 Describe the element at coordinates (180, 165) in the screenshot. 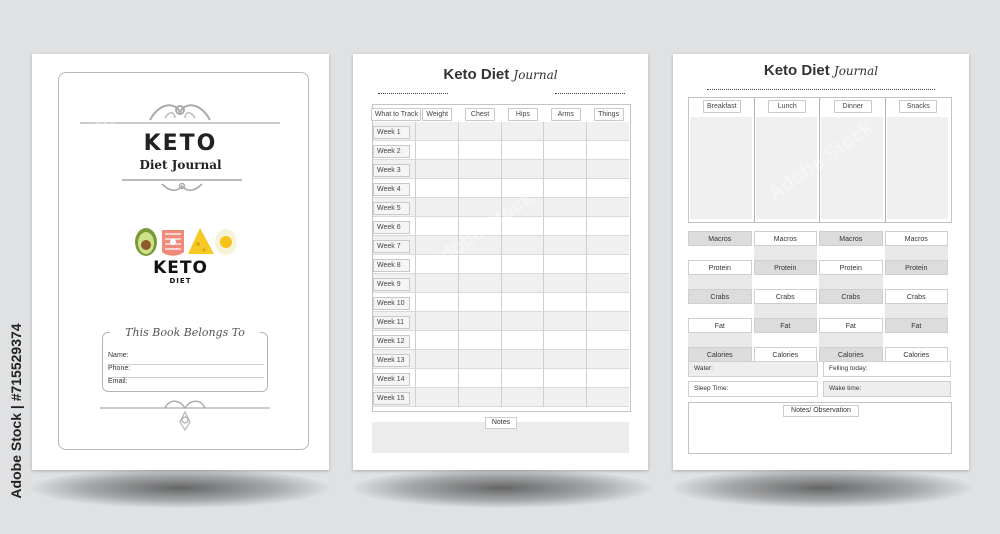

I see `cover-subtitle: Diet Journal` at that location.